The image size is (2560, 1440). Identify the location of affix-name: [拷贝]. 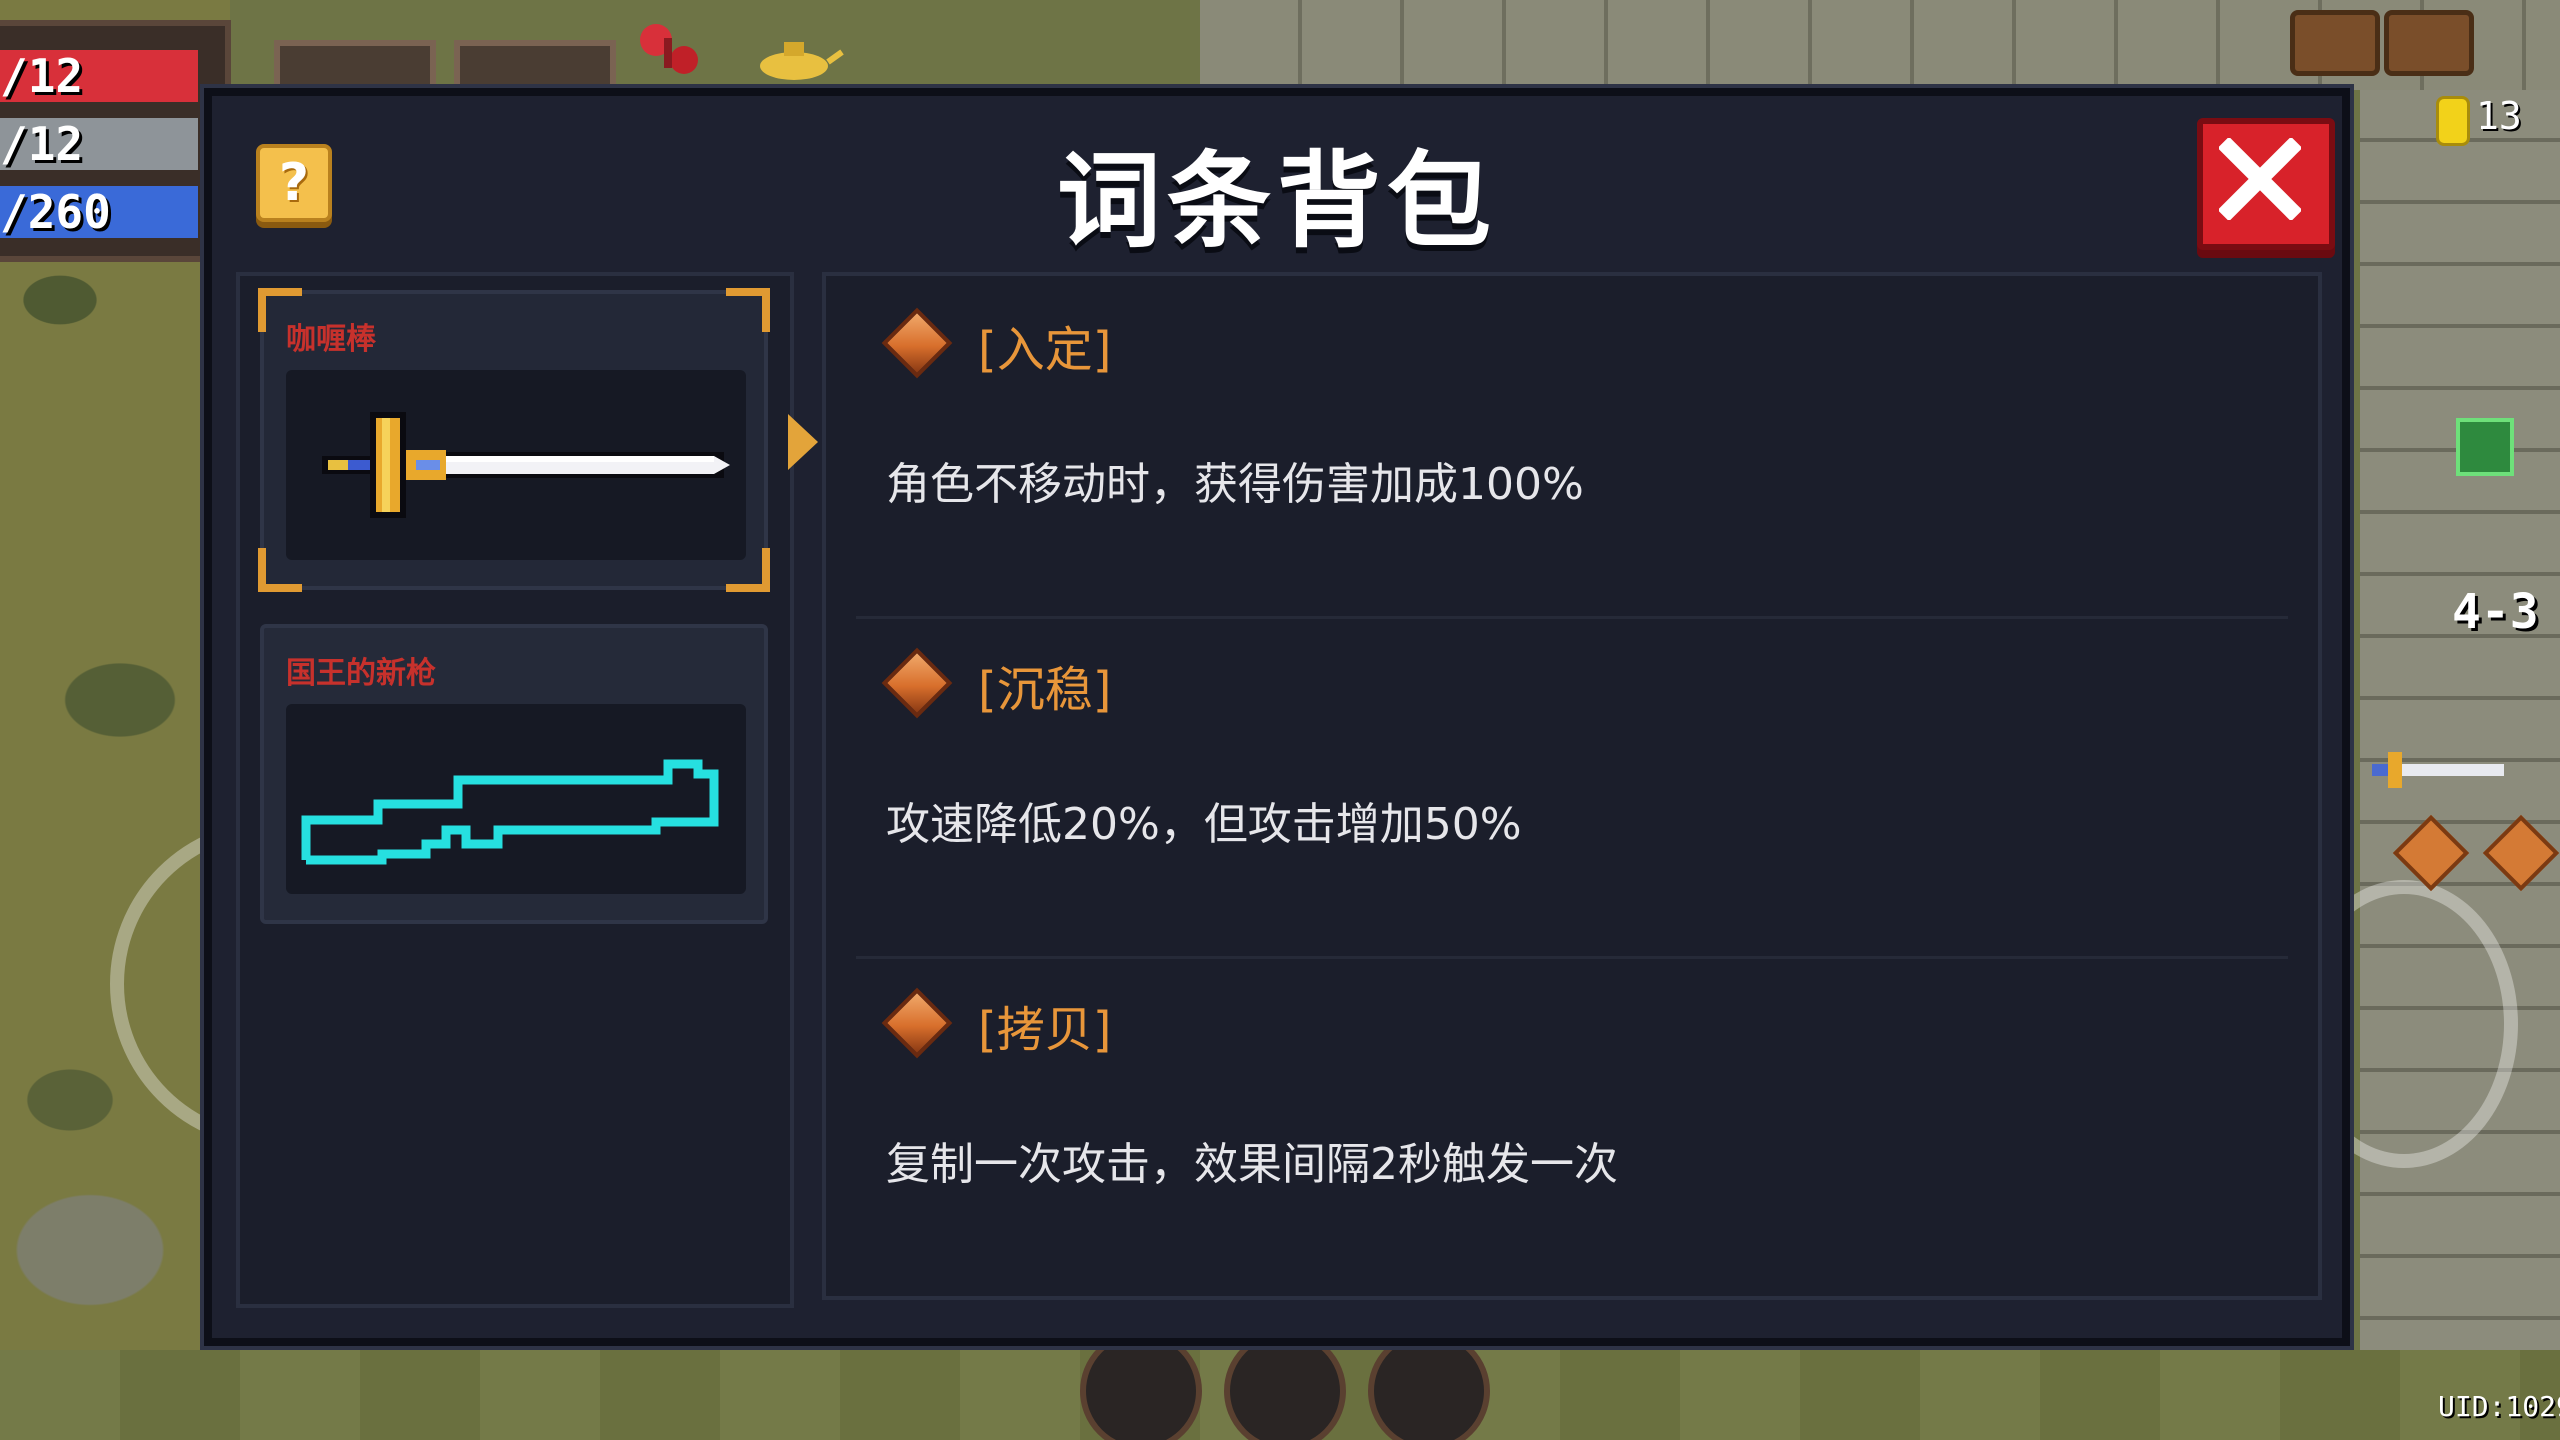
(1045, 1030).